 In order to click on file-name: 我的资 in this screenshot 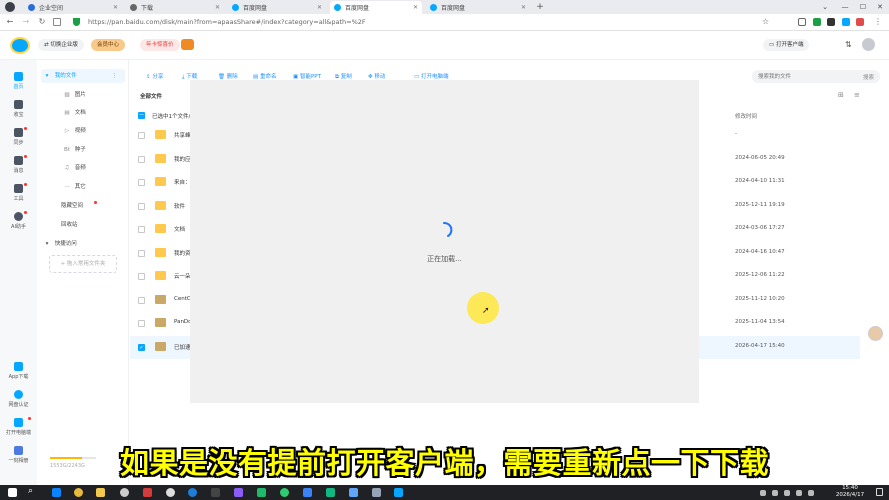, I will do `click(182, 253)`.